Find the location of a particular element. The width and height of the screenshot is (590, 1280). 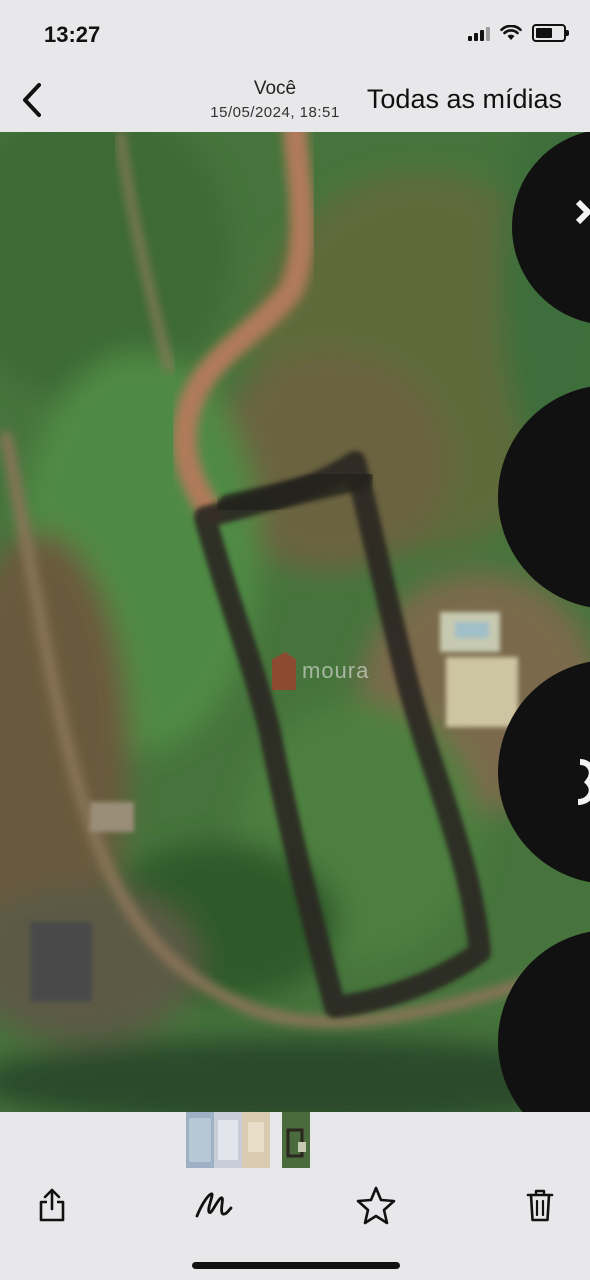

status-time: 13:27 is located at coordinates (72, 34).